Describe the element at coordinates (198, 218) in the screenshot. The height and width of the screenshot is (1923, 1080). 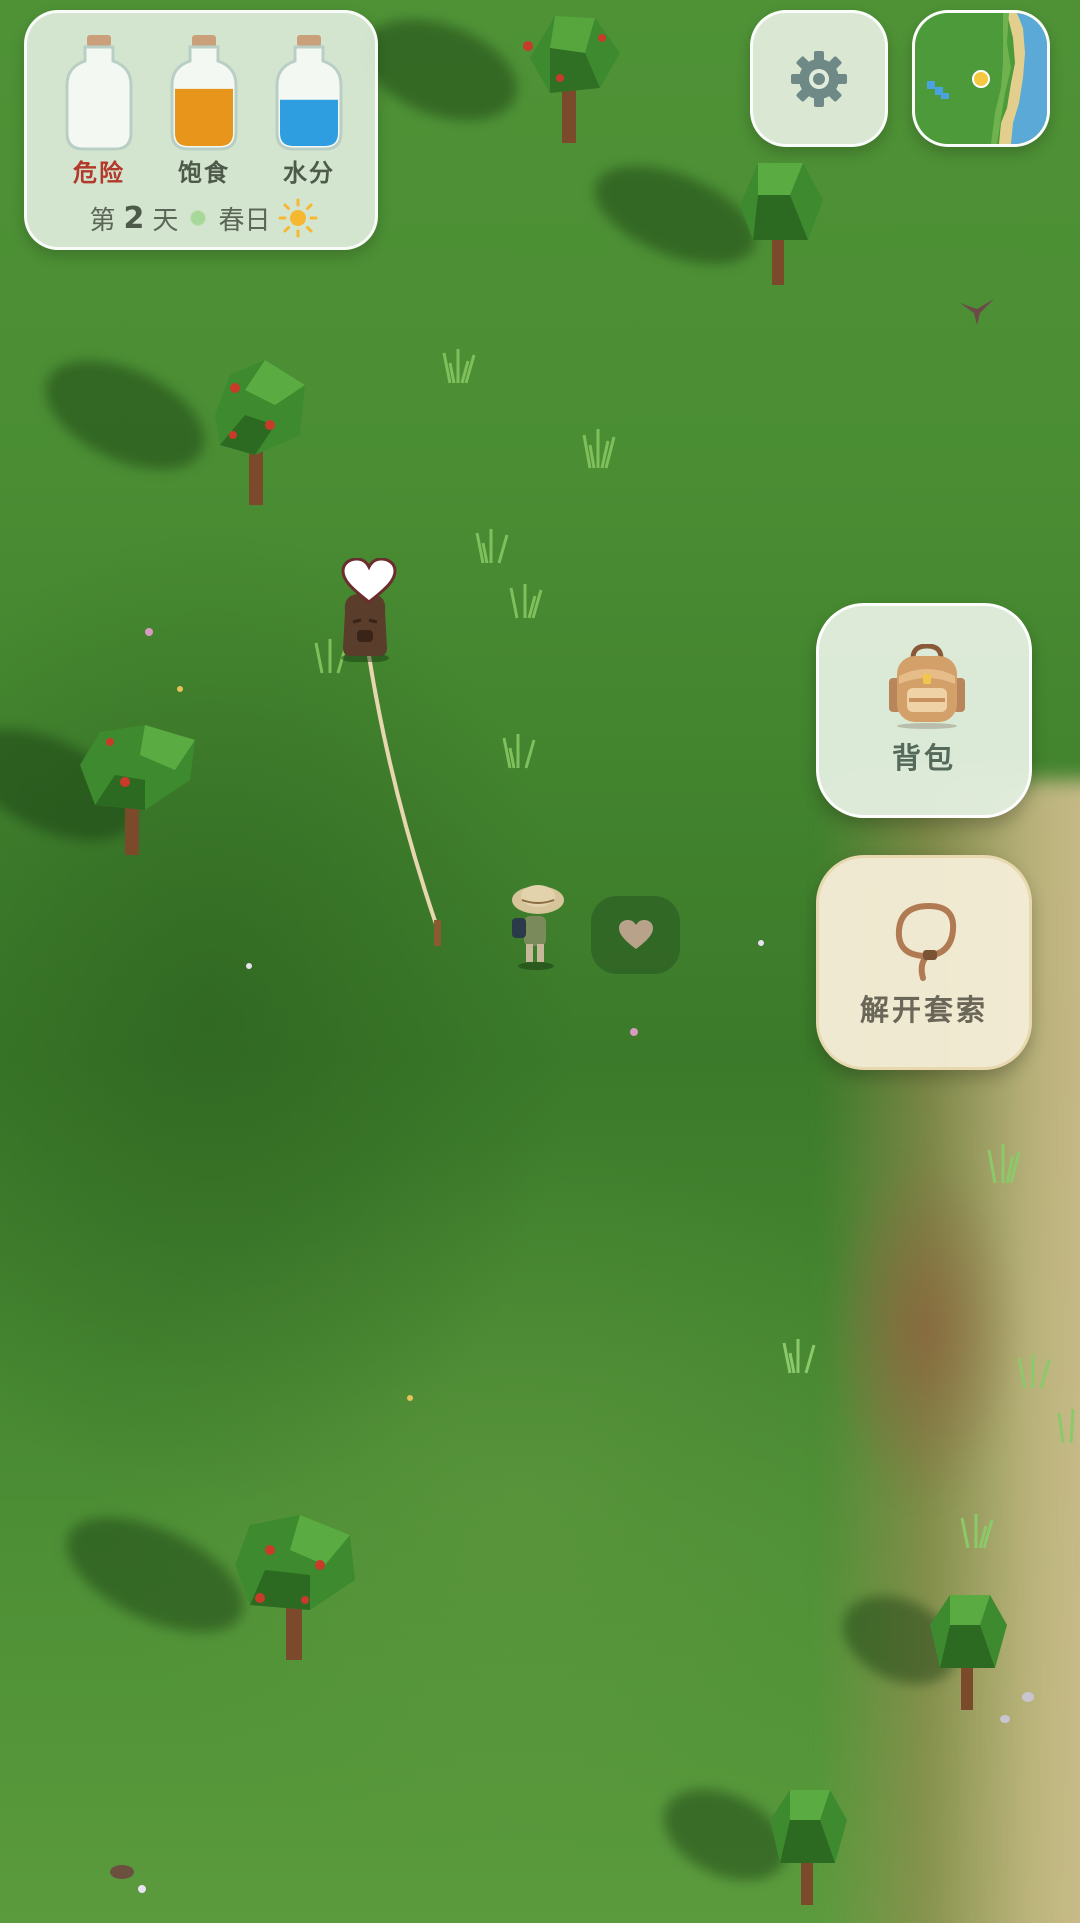
I see `season-dot` at that location.